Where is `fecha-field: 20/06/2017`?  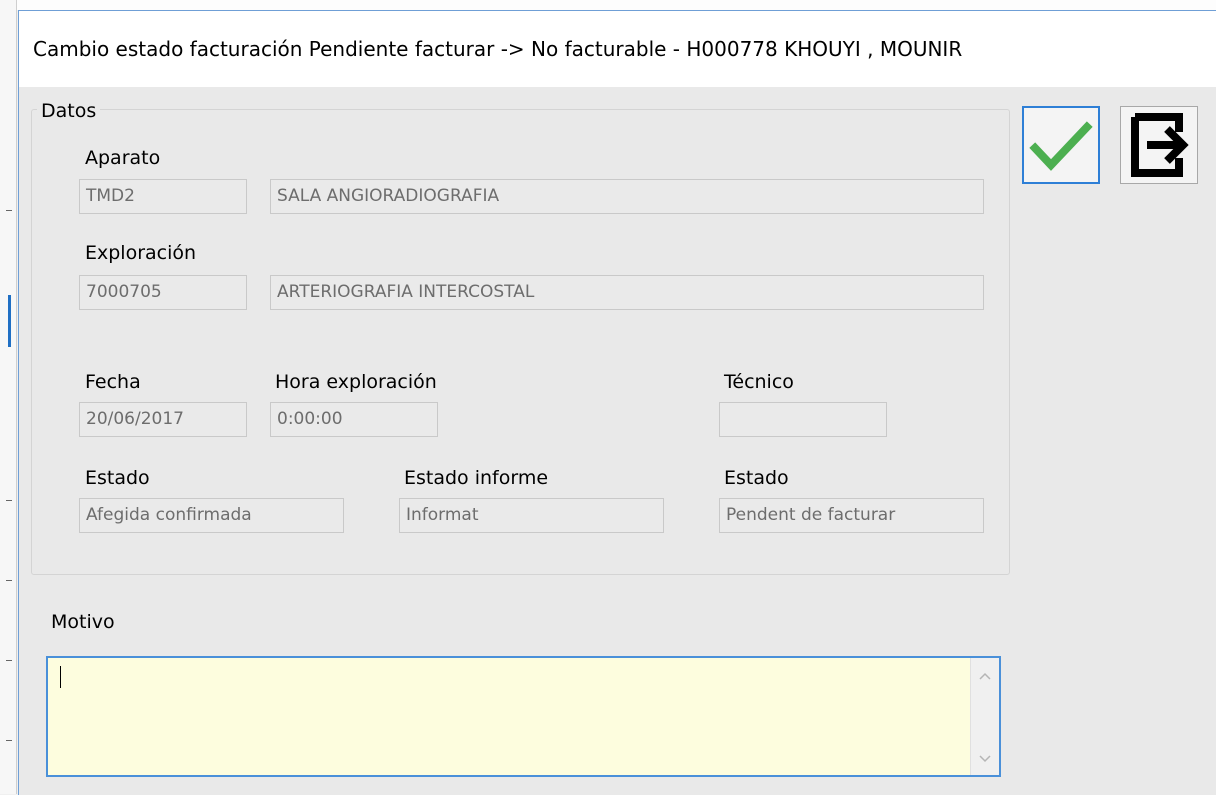 fecha-field: 20/06/2017 is located at coordinates (163, 419).